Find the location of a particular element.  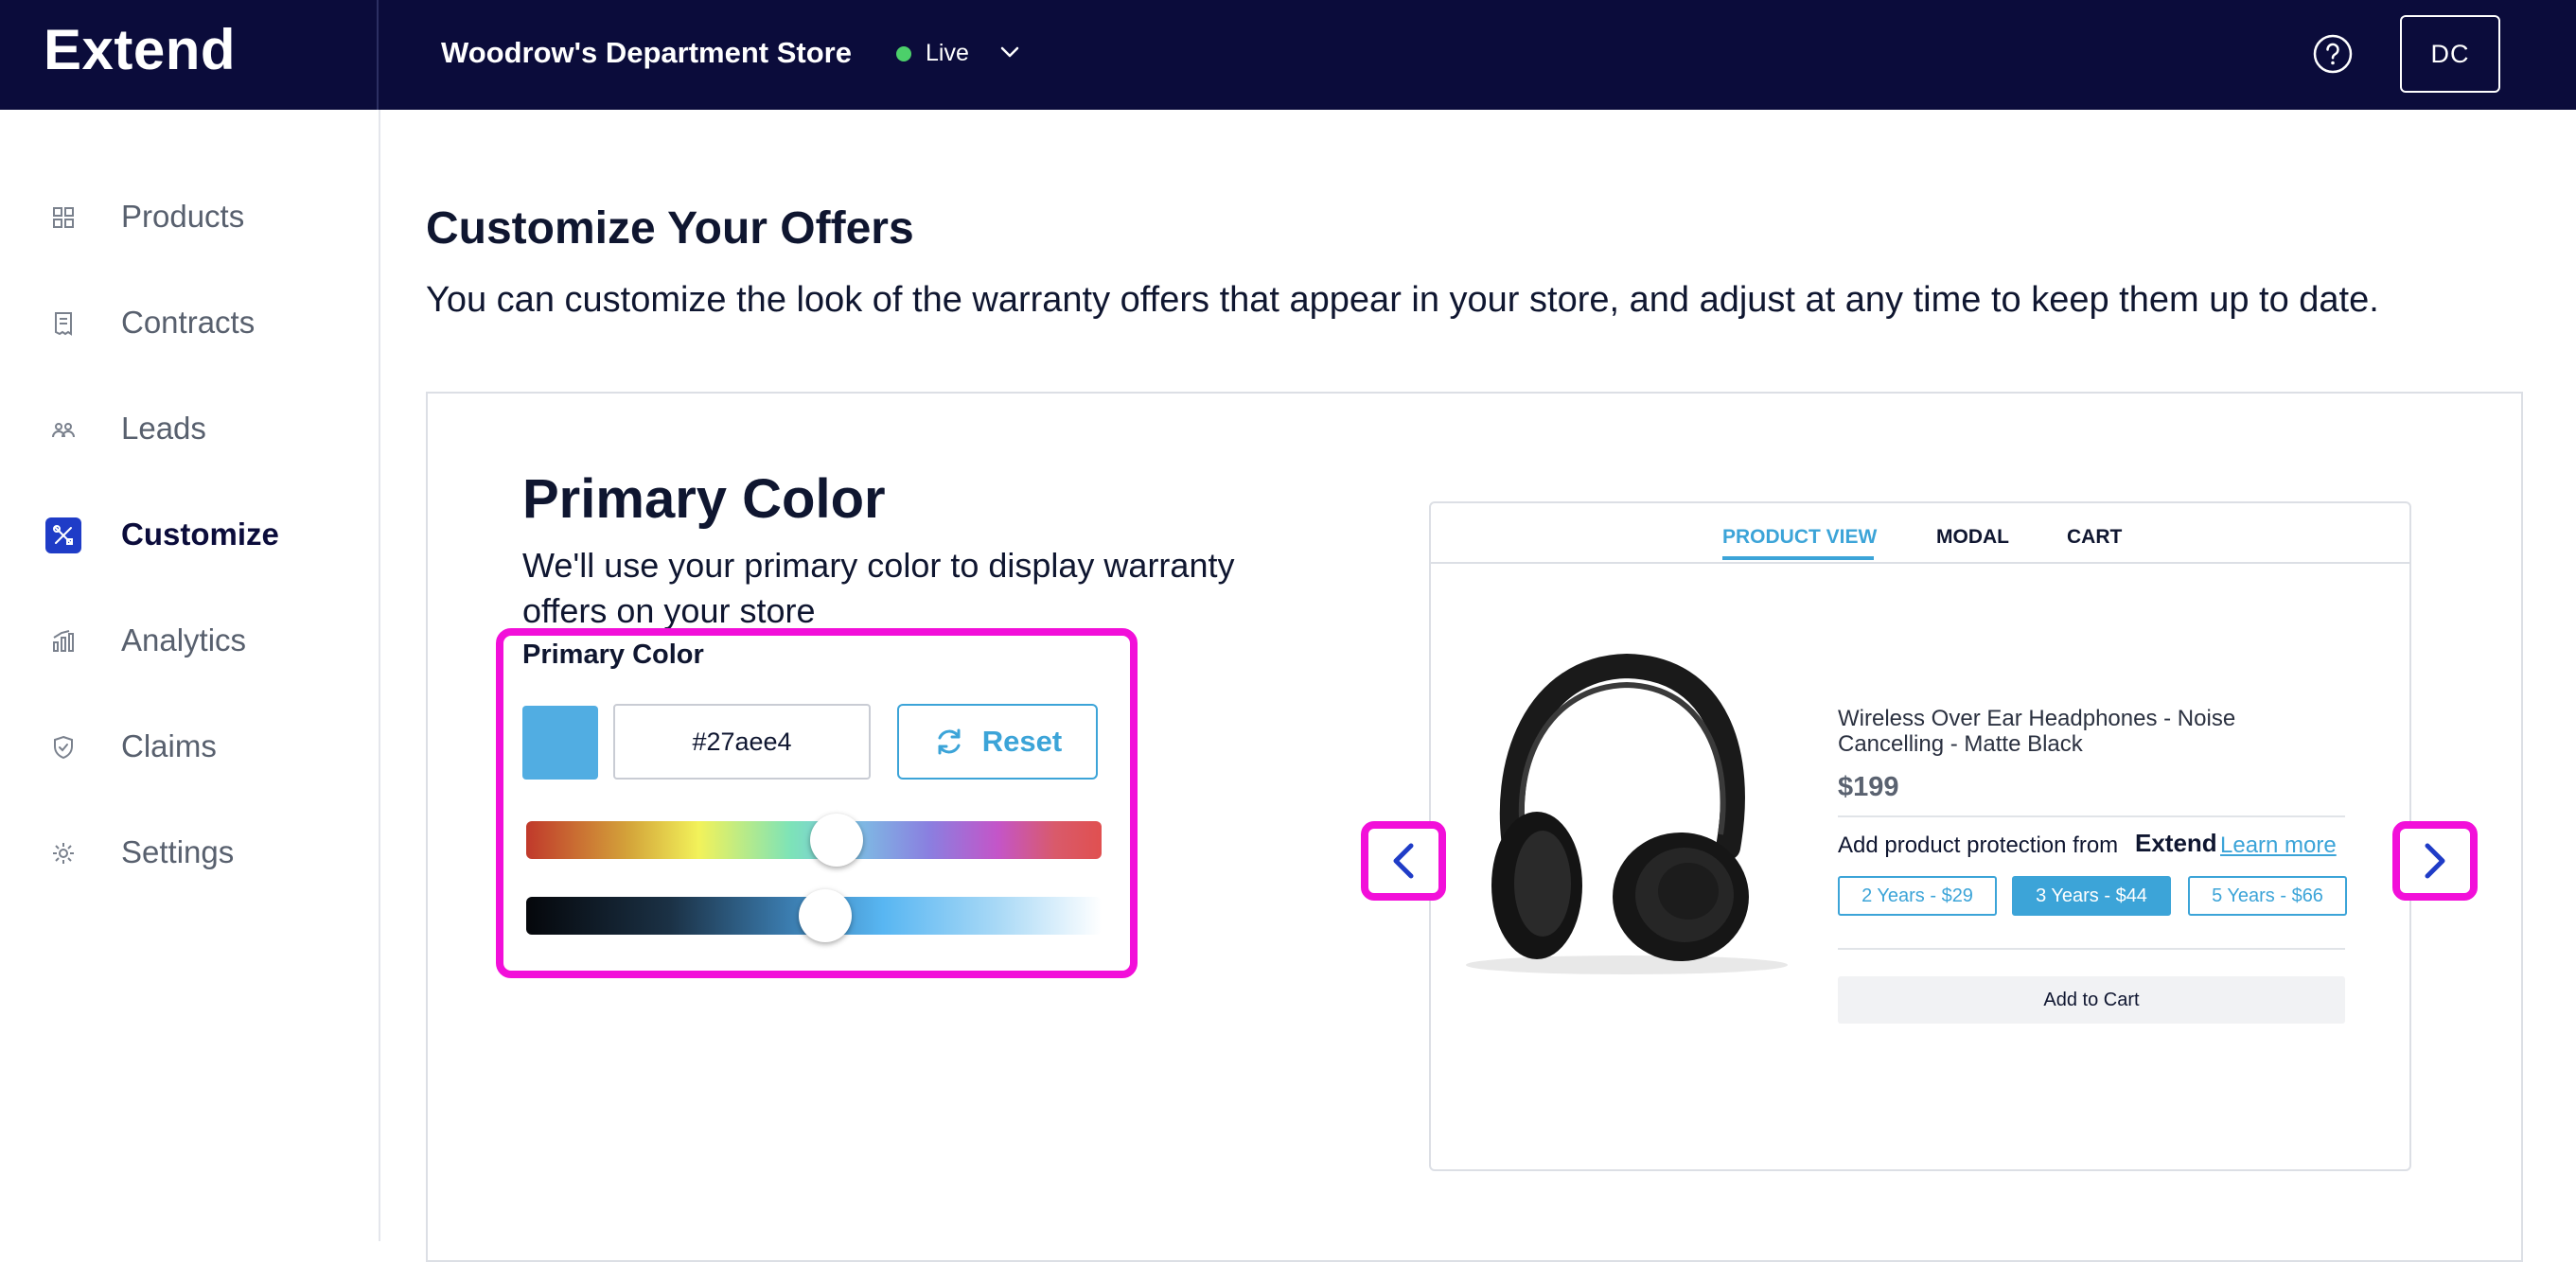

extend-logo: Extend is located at coordinates (140, 49).